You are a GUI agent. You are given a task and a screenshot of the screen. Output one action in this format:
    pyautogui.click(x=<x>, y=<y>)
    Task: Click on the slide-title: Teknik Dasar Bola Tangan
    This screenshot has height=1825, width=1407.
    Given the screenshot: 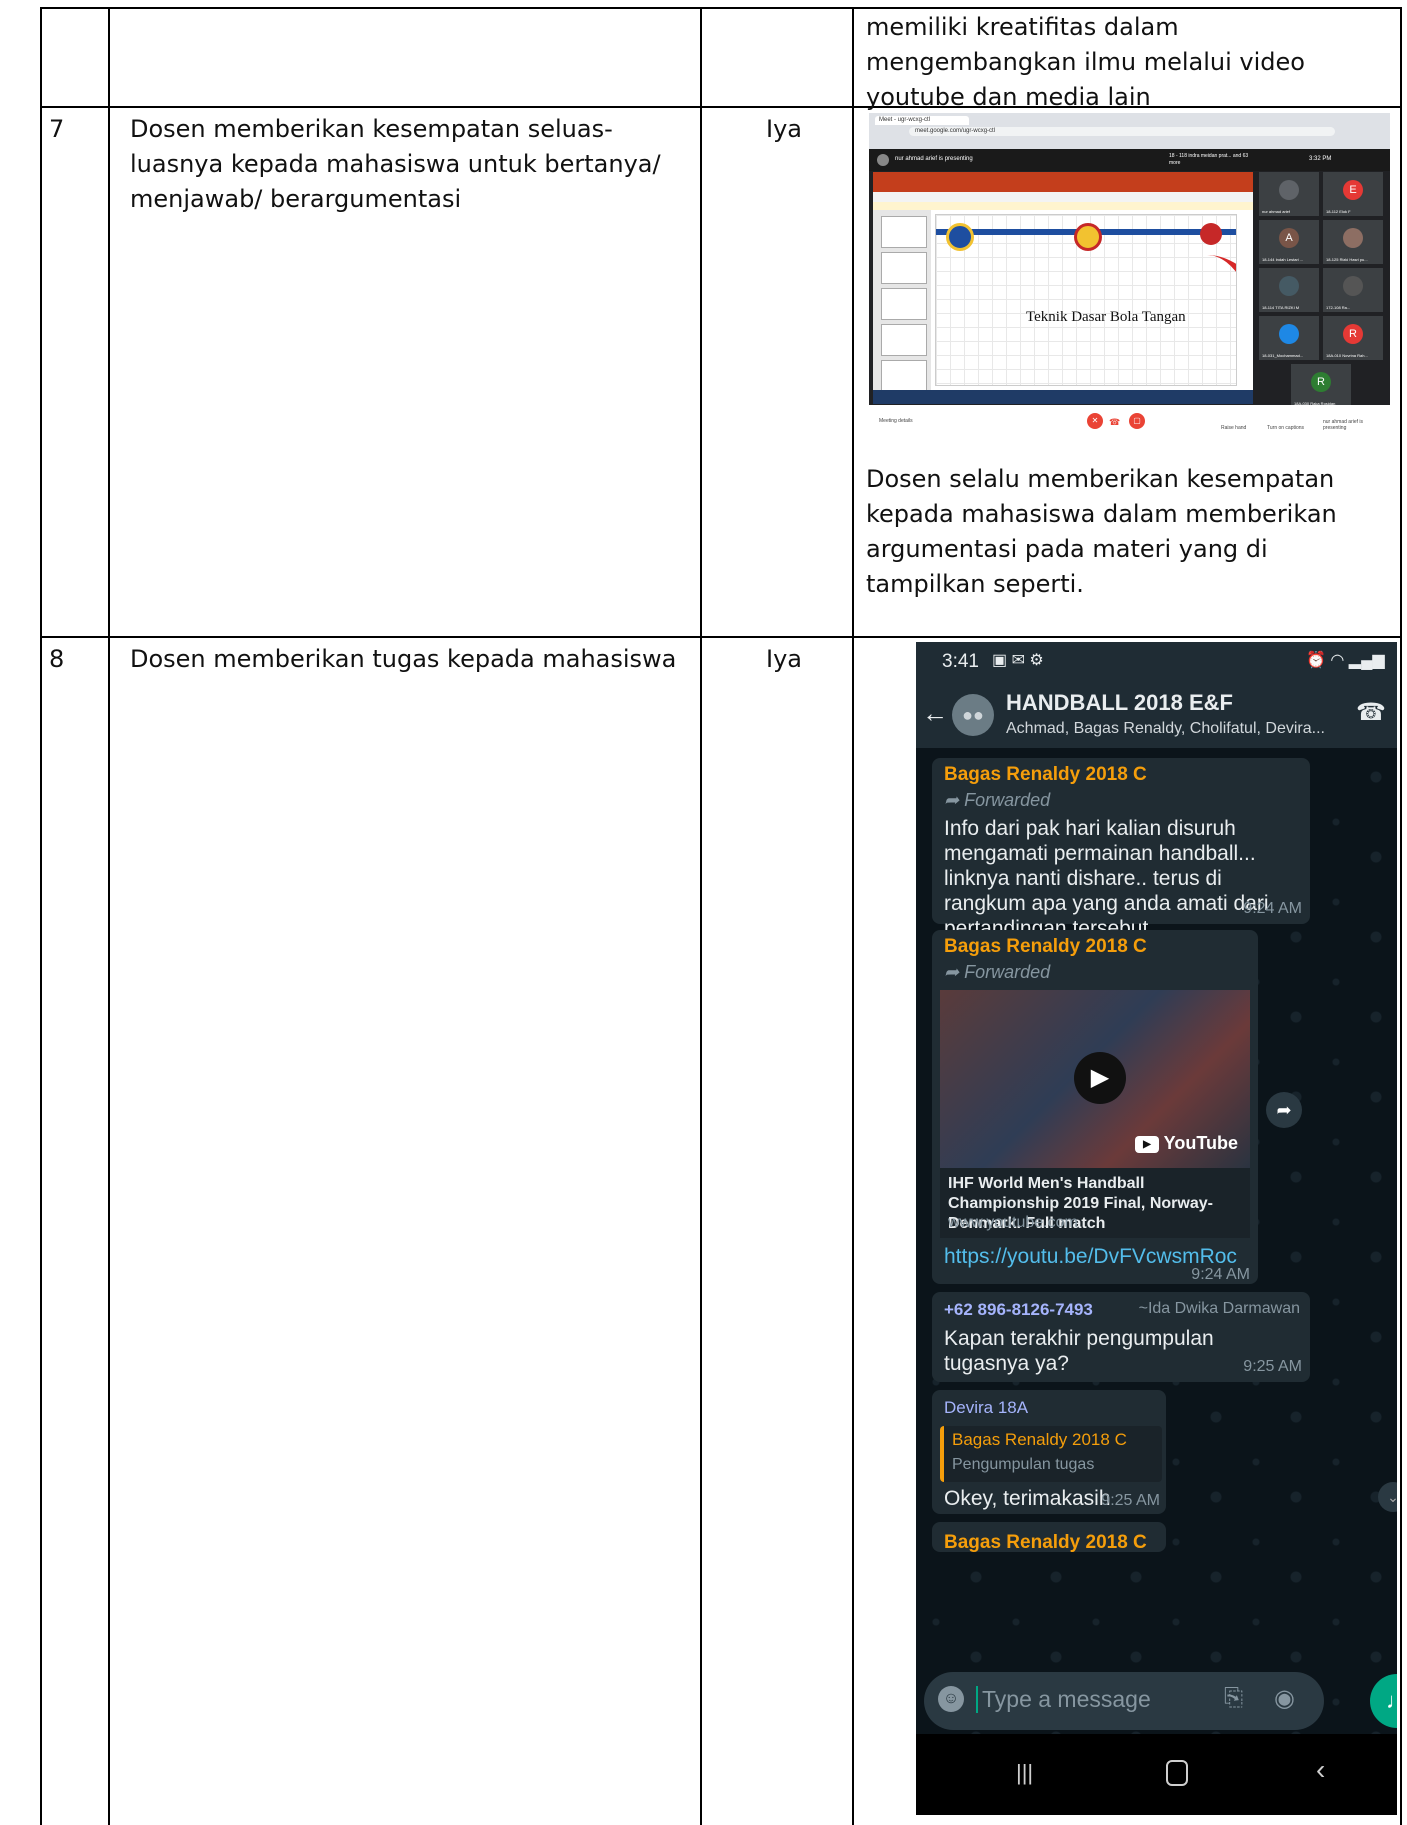 What is the action you would take?
    pyautogui.click(x=1106, y=317)
    